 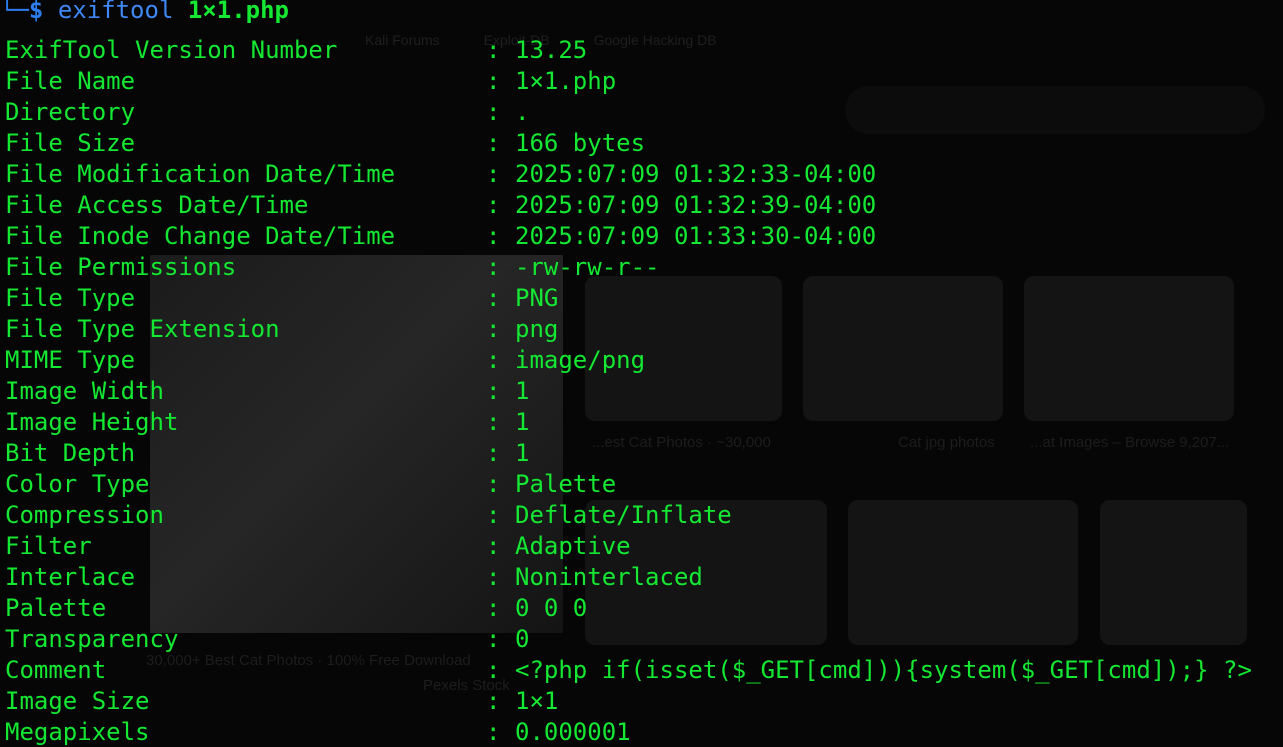 I want to click on metadata-key: File Access Date/Time, so click(x=157, y=205).